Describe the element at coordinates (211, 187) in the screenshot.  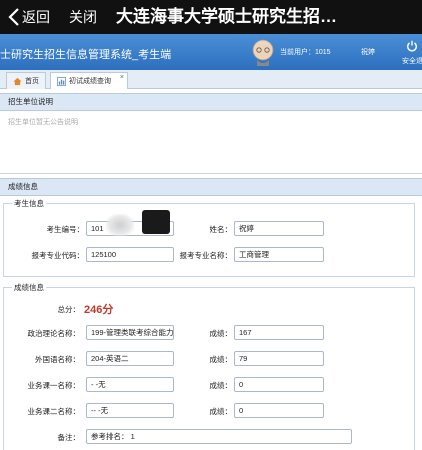
I see `score-panel-heading: 成绩信息` at that location.